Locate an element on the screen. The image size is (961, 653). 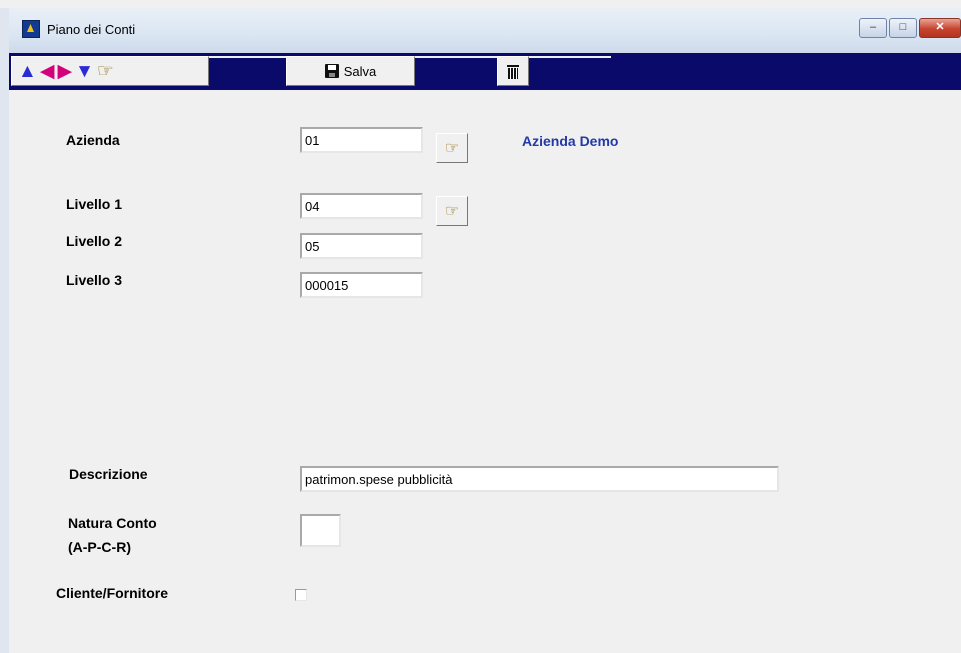
livello3-label: Livello 3 is located at coordinates (94, 280).